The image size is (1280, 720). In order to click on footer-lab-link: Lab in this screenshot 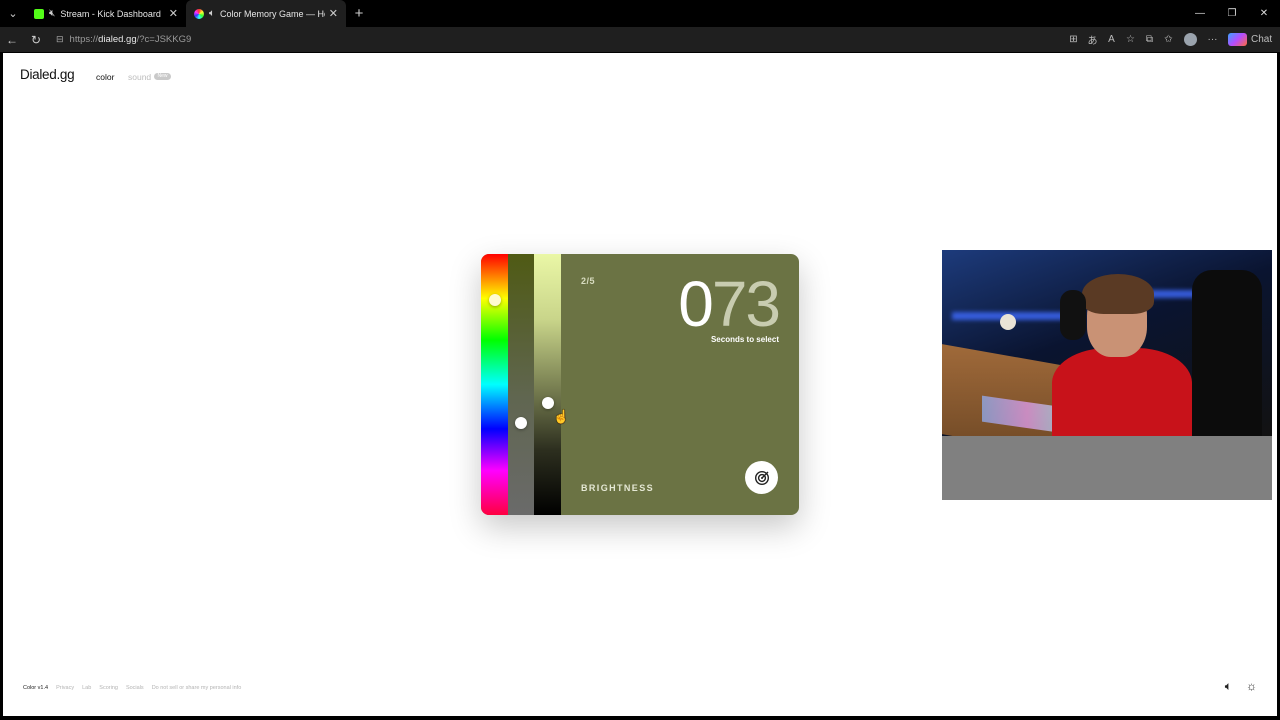, I will do `click(86, 688)`.